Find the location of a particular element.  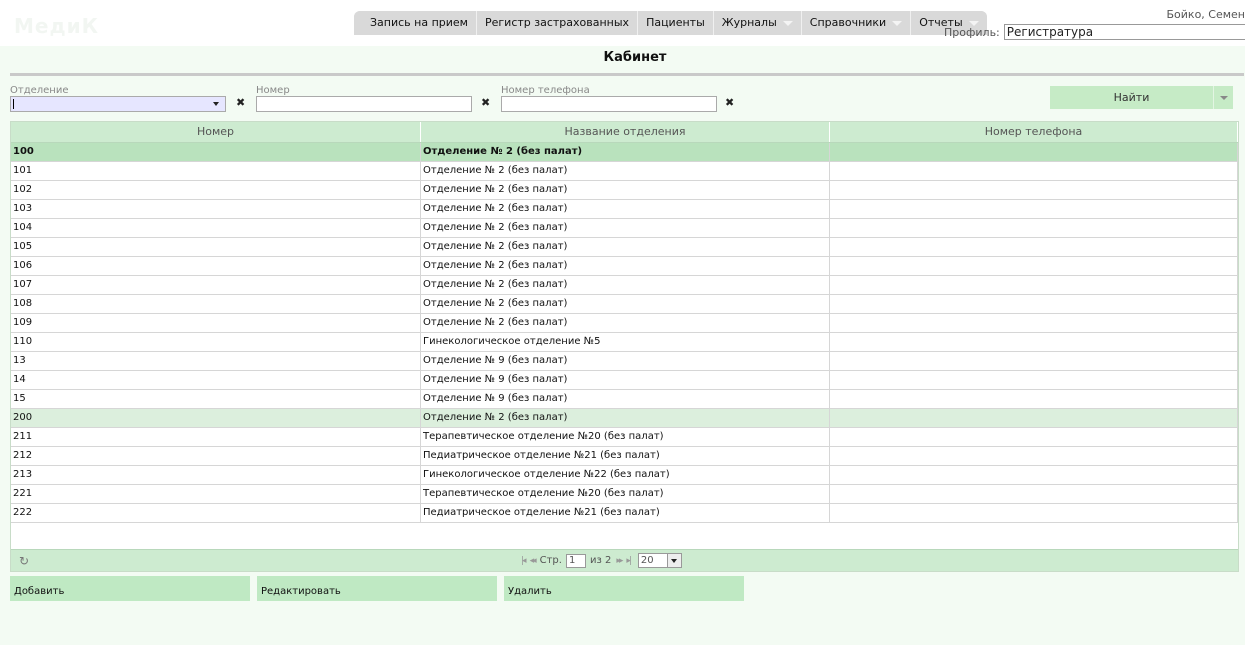

table-row: 107 Отделение № 2 (без палат) is located at coordinates (624, 285).